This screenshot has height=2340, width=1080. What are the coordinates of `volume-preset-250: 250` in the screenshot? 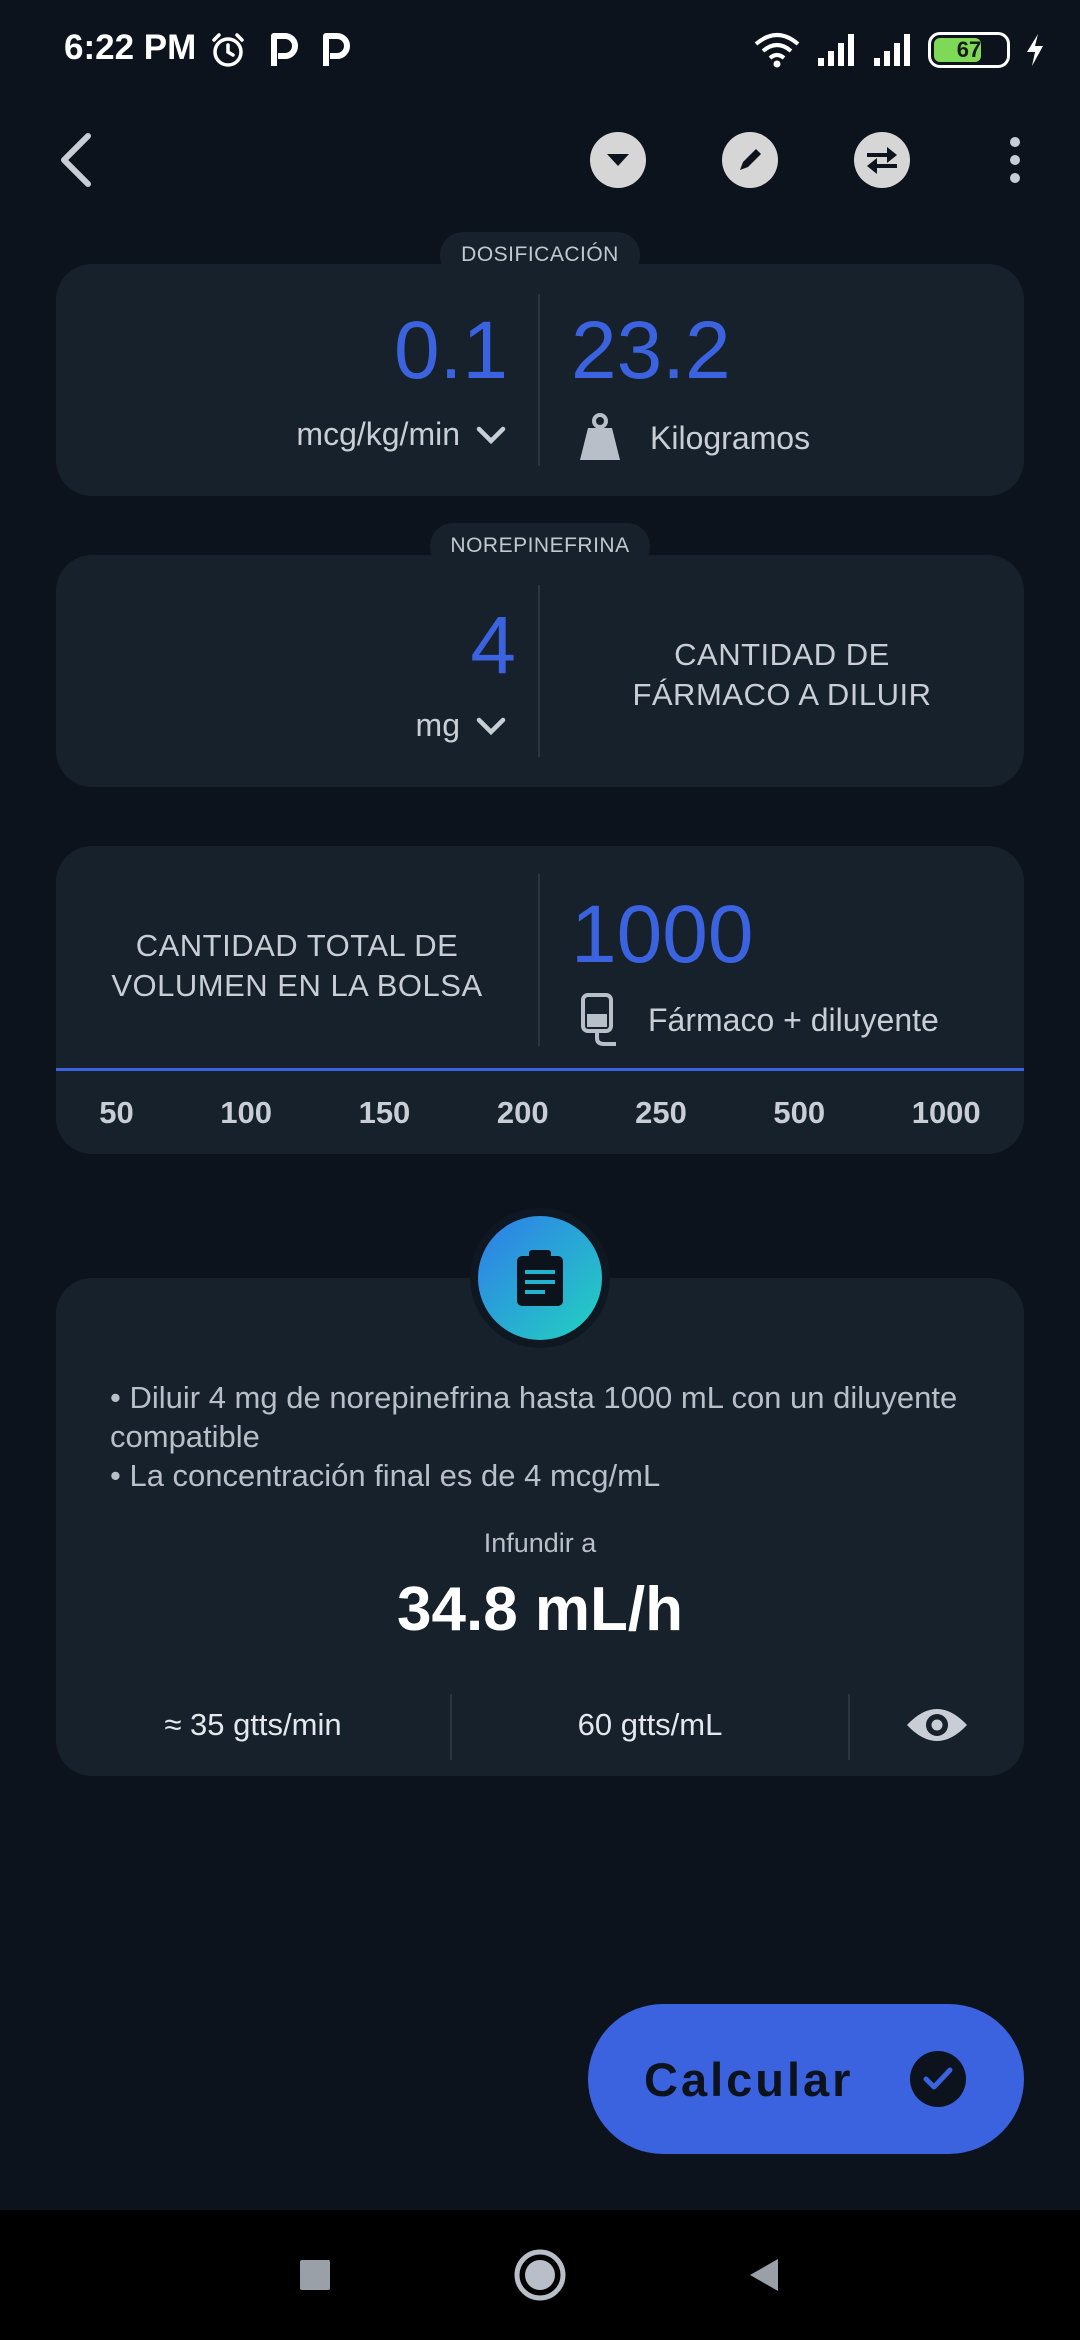 It's located at (661, 1113).